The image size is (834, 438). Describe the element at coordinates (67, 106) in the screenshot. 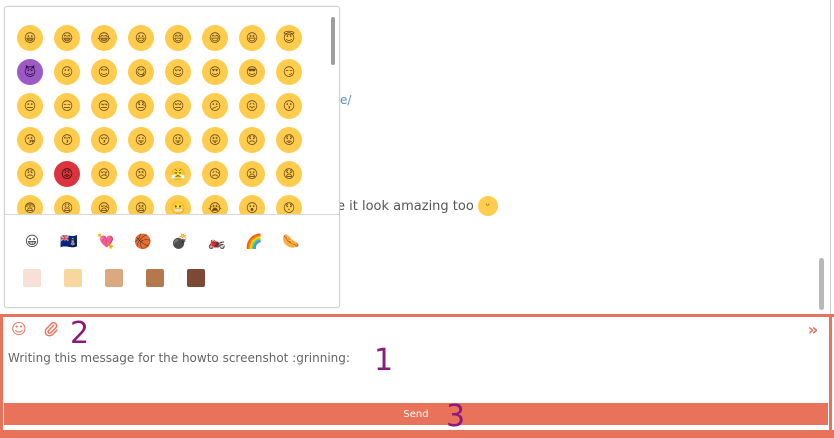

I see `emoji-option: 😑` at that location.